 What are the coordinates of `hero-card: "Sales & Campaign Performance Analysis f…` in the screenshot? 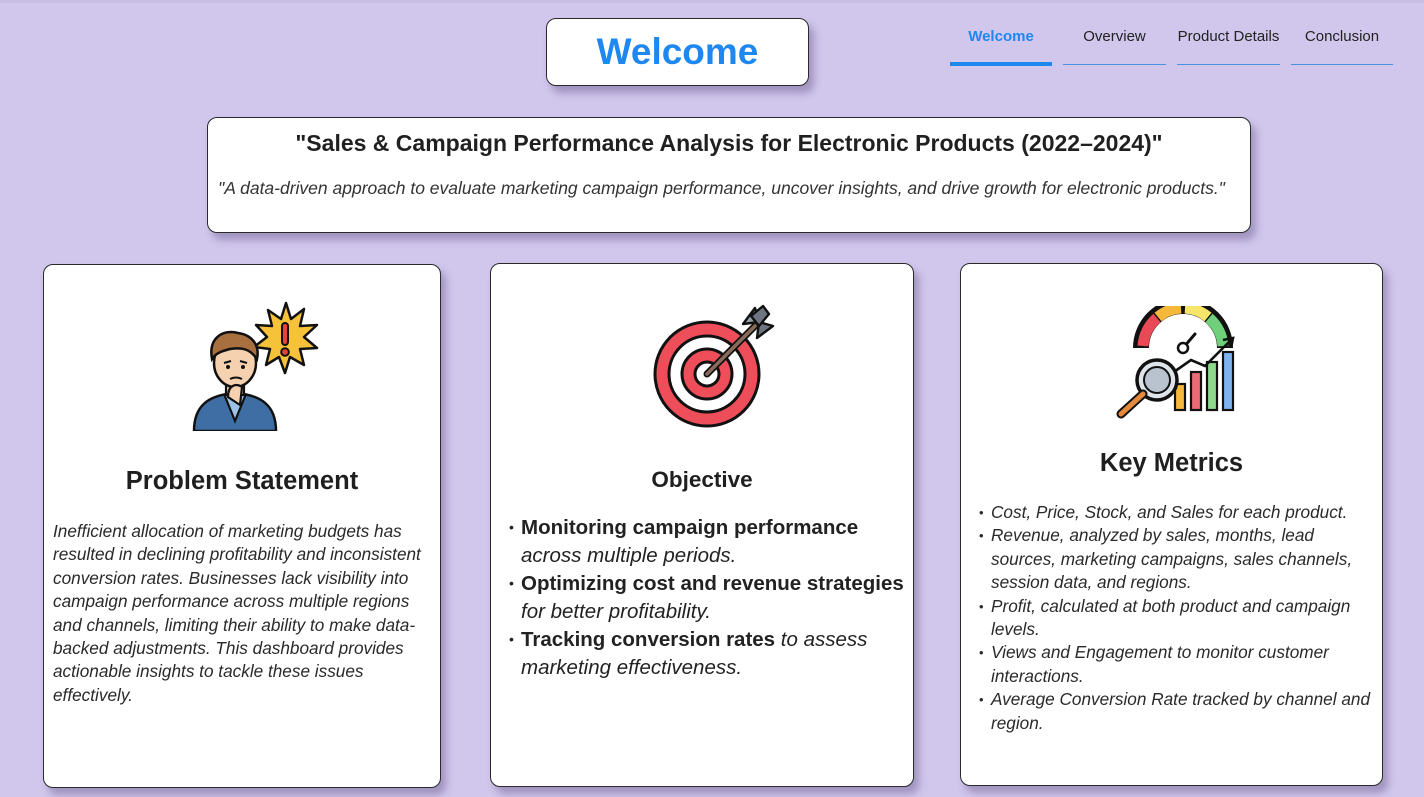 It's located at (729, 175).